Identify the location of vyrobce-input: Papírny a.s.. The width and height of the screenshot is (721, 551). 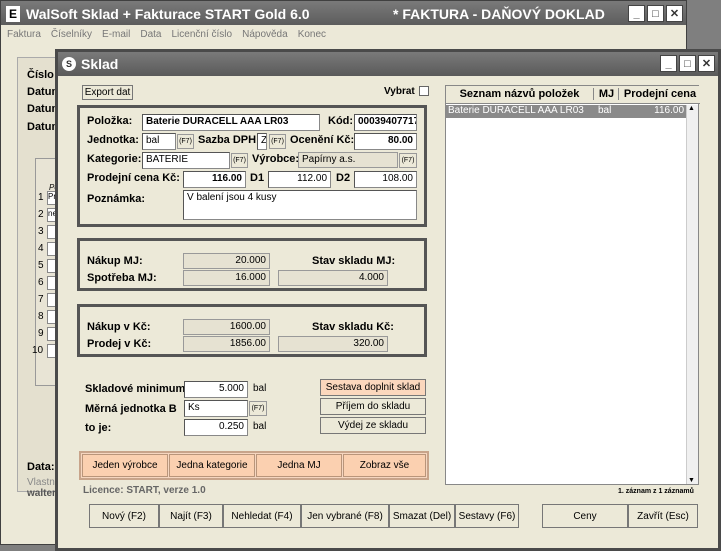
(348, 160).